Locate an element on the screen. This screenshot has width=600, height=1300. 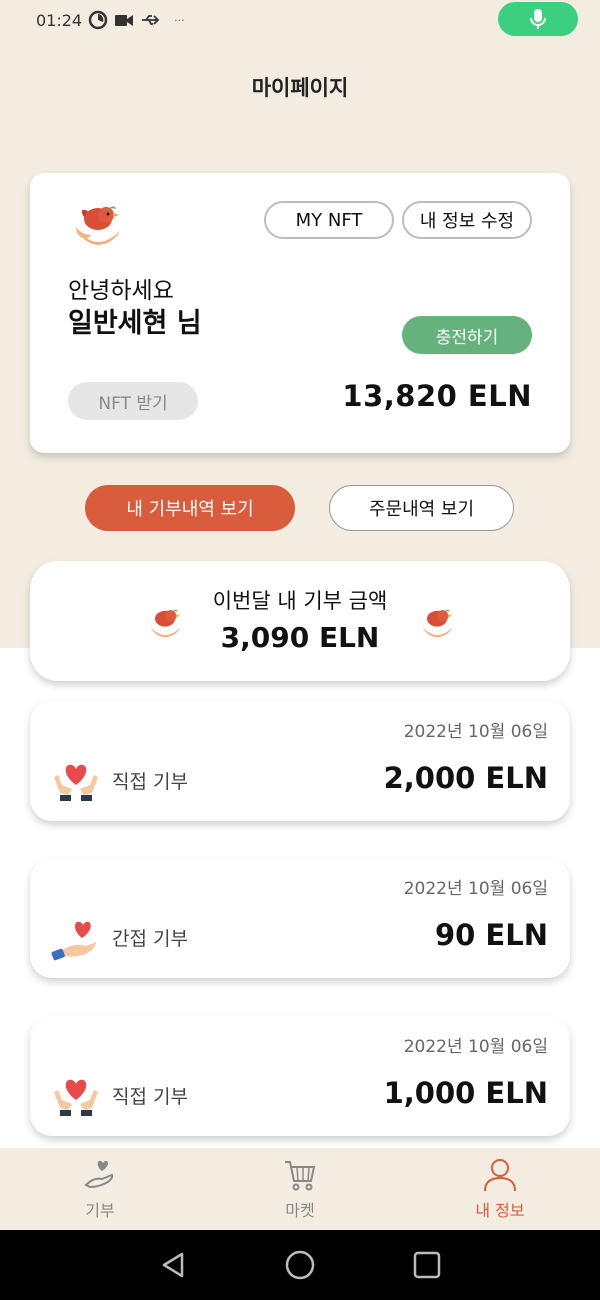
tab-order-history: 주문내역 보기 is located at coordinates (421, 508).